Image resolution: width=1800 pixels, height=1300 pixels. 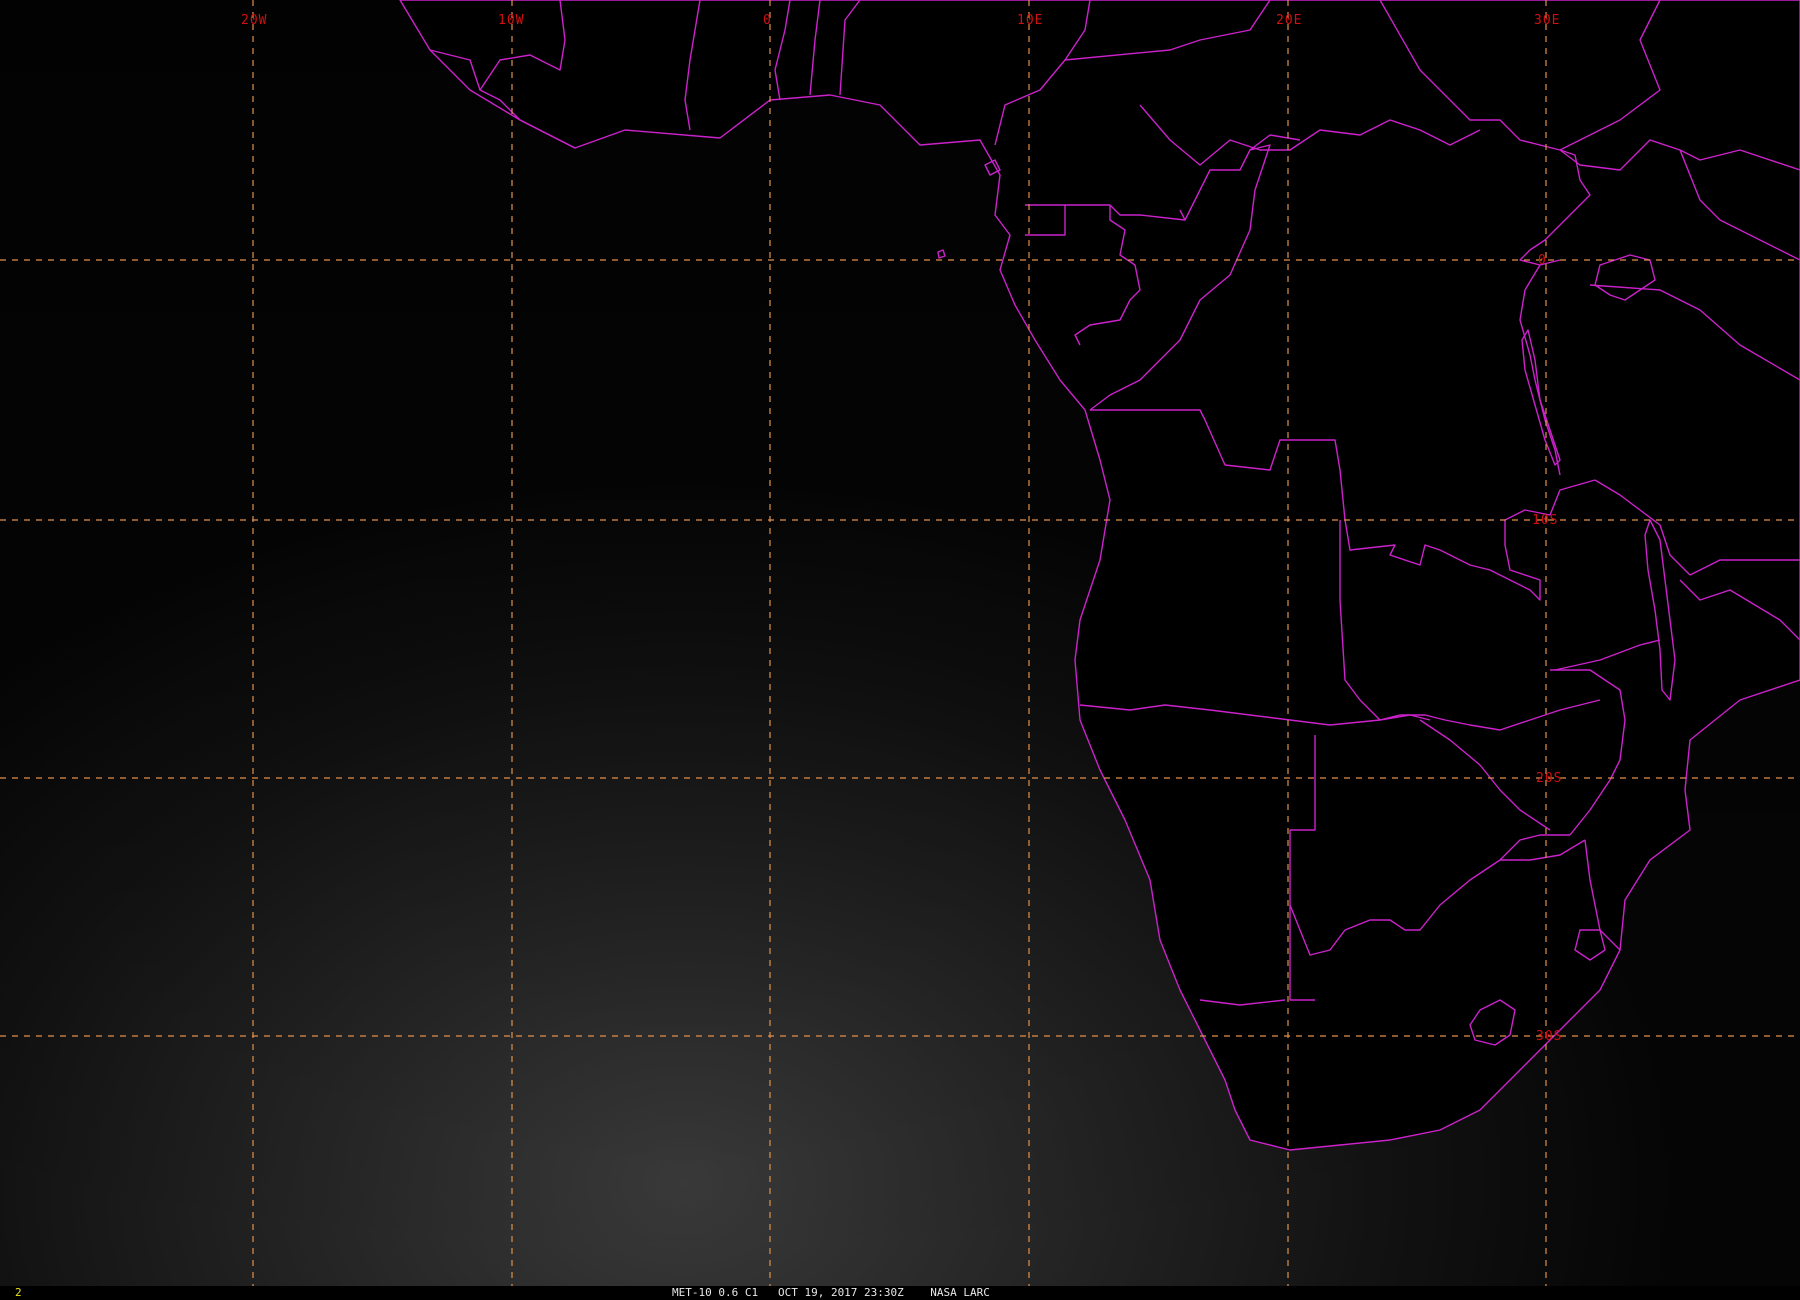 I want to click on lat-label-0: 0, so click(x=1542, y=260).